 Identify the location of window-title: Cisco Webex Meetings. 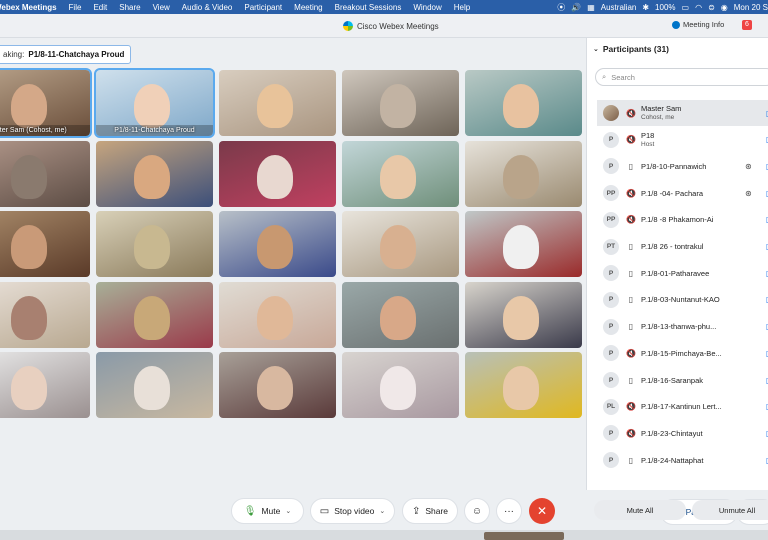
(391, 26).